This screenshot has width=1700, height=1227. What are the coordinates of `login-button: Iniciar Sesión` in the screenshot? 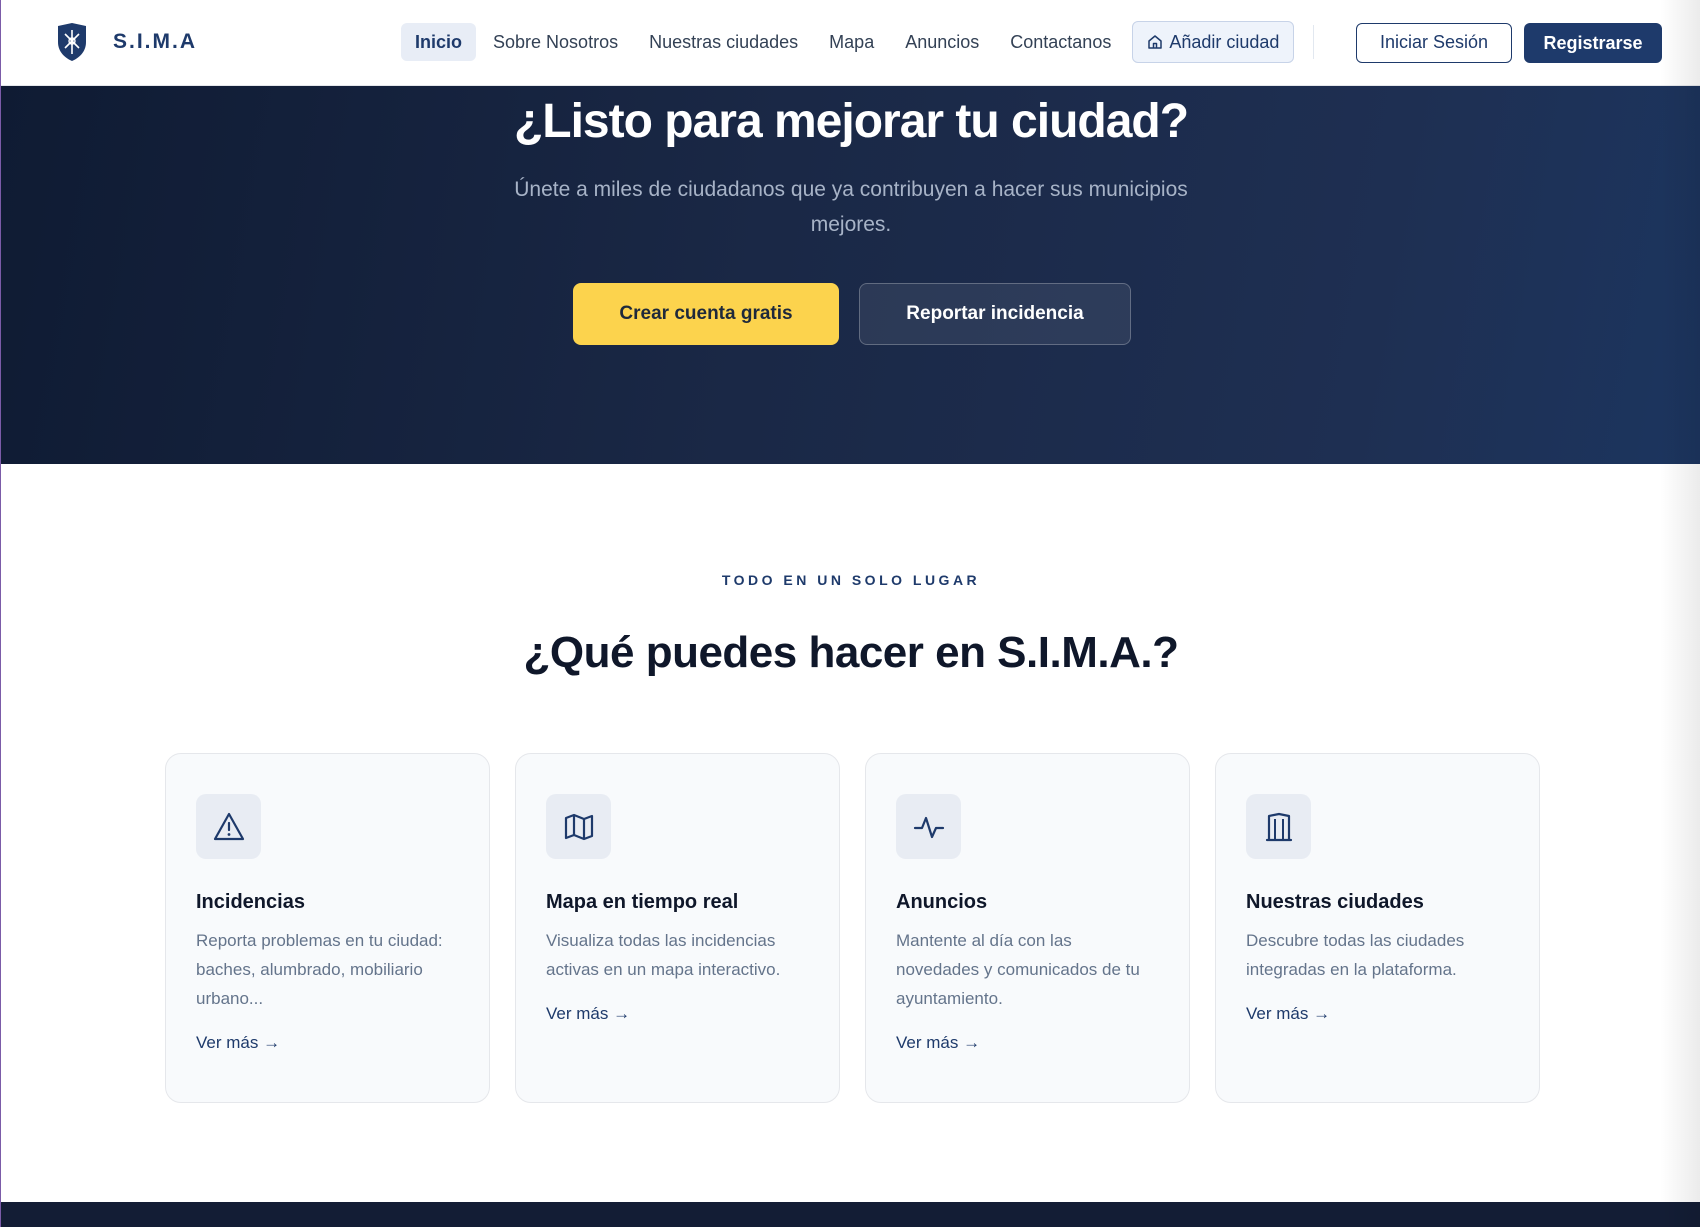 It's located at (1434, 43).